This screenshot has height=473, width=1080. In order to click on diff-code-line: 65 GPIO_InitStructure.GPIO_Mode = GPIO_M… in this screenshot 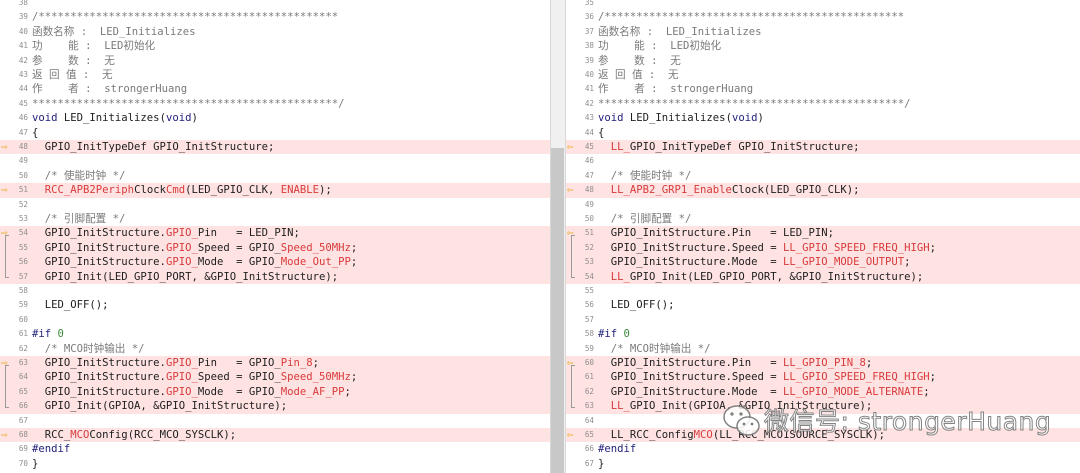, I will do `click(275, 392)`.